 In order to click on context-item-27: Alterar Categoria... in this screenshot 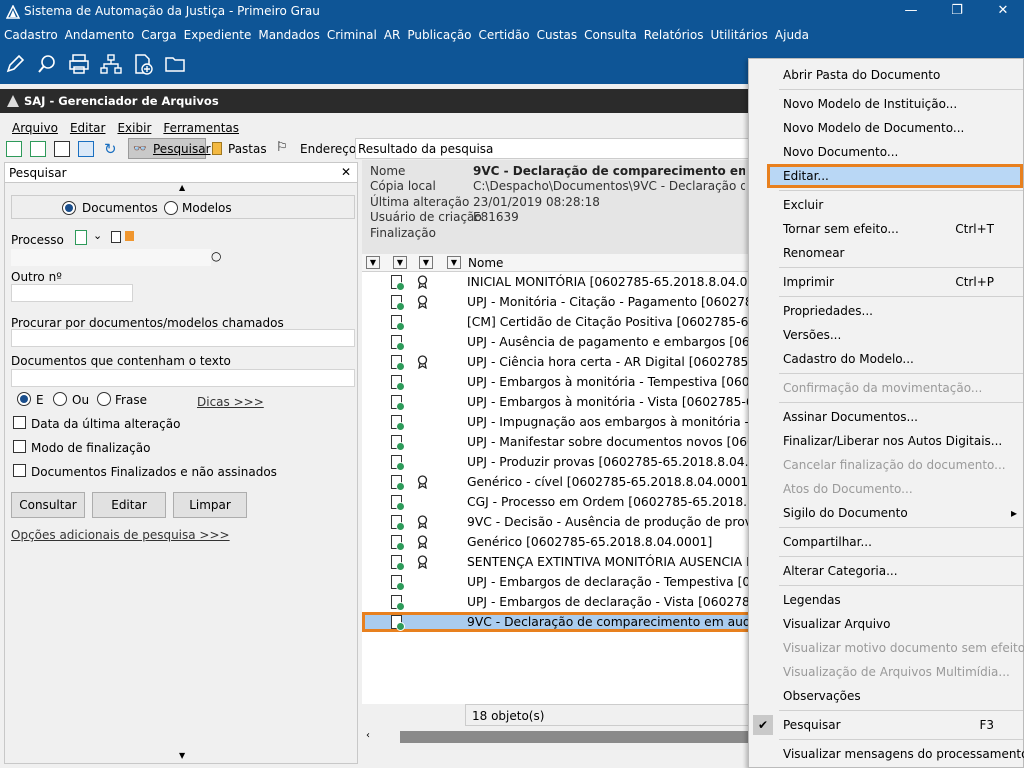, I will do `click(886, 571)`.